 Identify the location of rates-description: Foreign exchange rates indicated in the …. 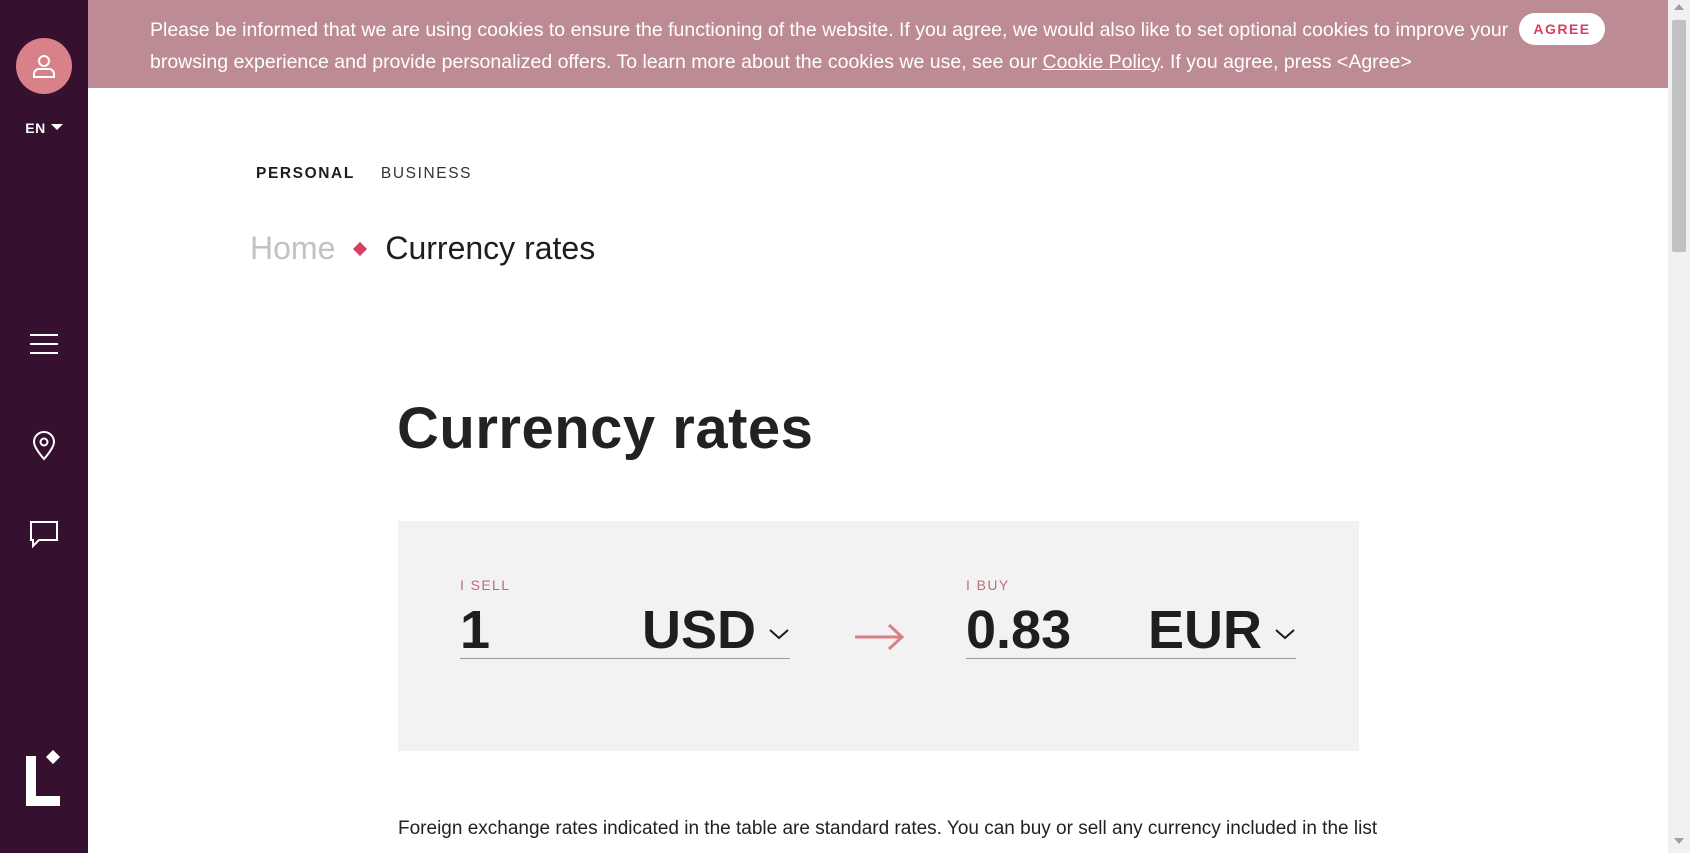
(888, 828).